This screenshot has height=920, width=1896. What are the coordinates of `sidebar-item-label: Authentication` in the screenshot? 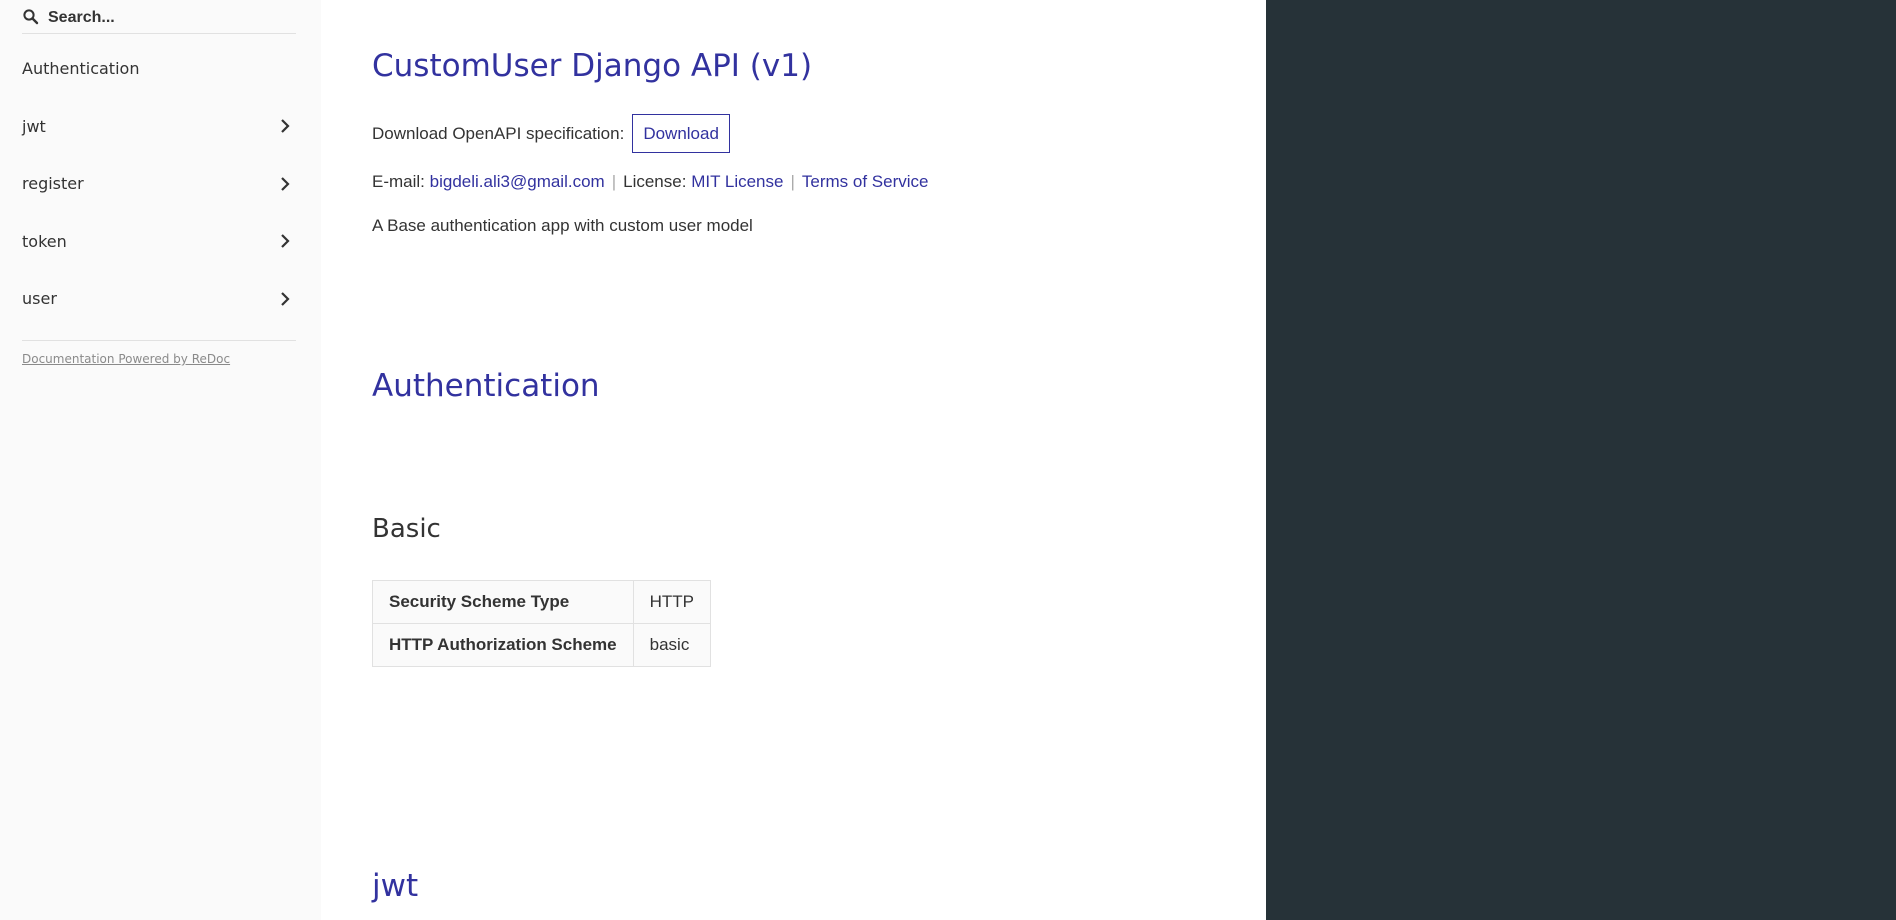 It's located at (81, 69).